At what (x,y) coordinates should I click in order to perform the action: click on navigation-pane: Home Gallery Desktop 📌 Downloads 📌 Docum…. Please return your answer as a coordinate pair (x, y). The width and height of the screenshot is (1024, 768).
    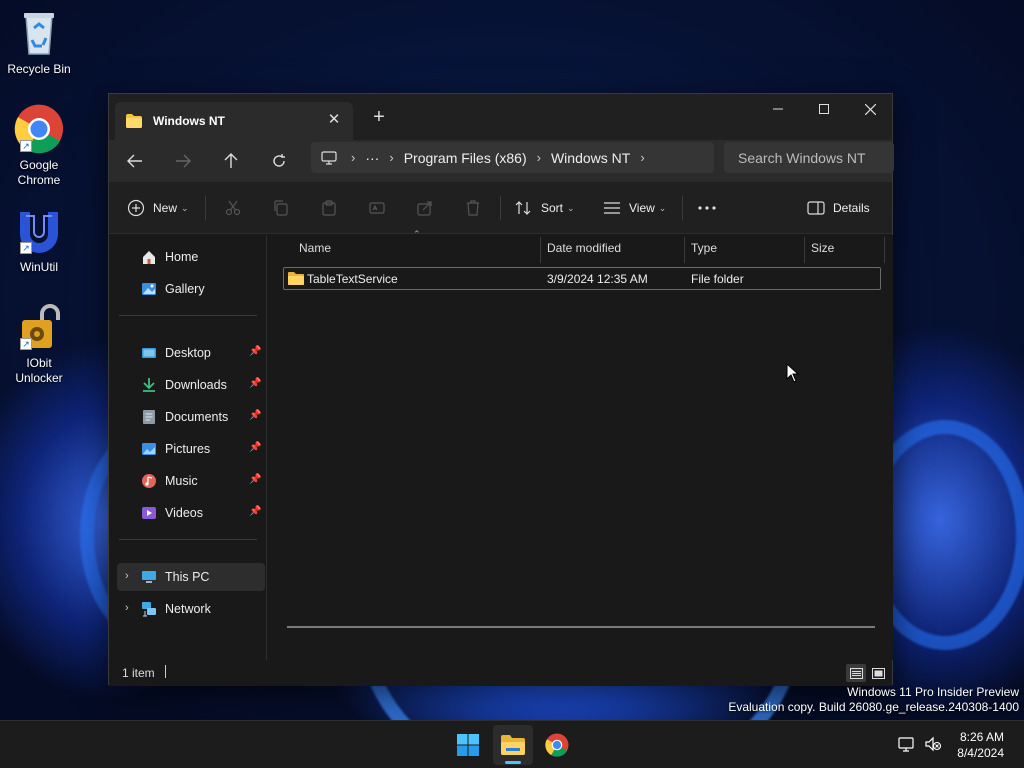
    Looking at the image, I should click on (188, 447).